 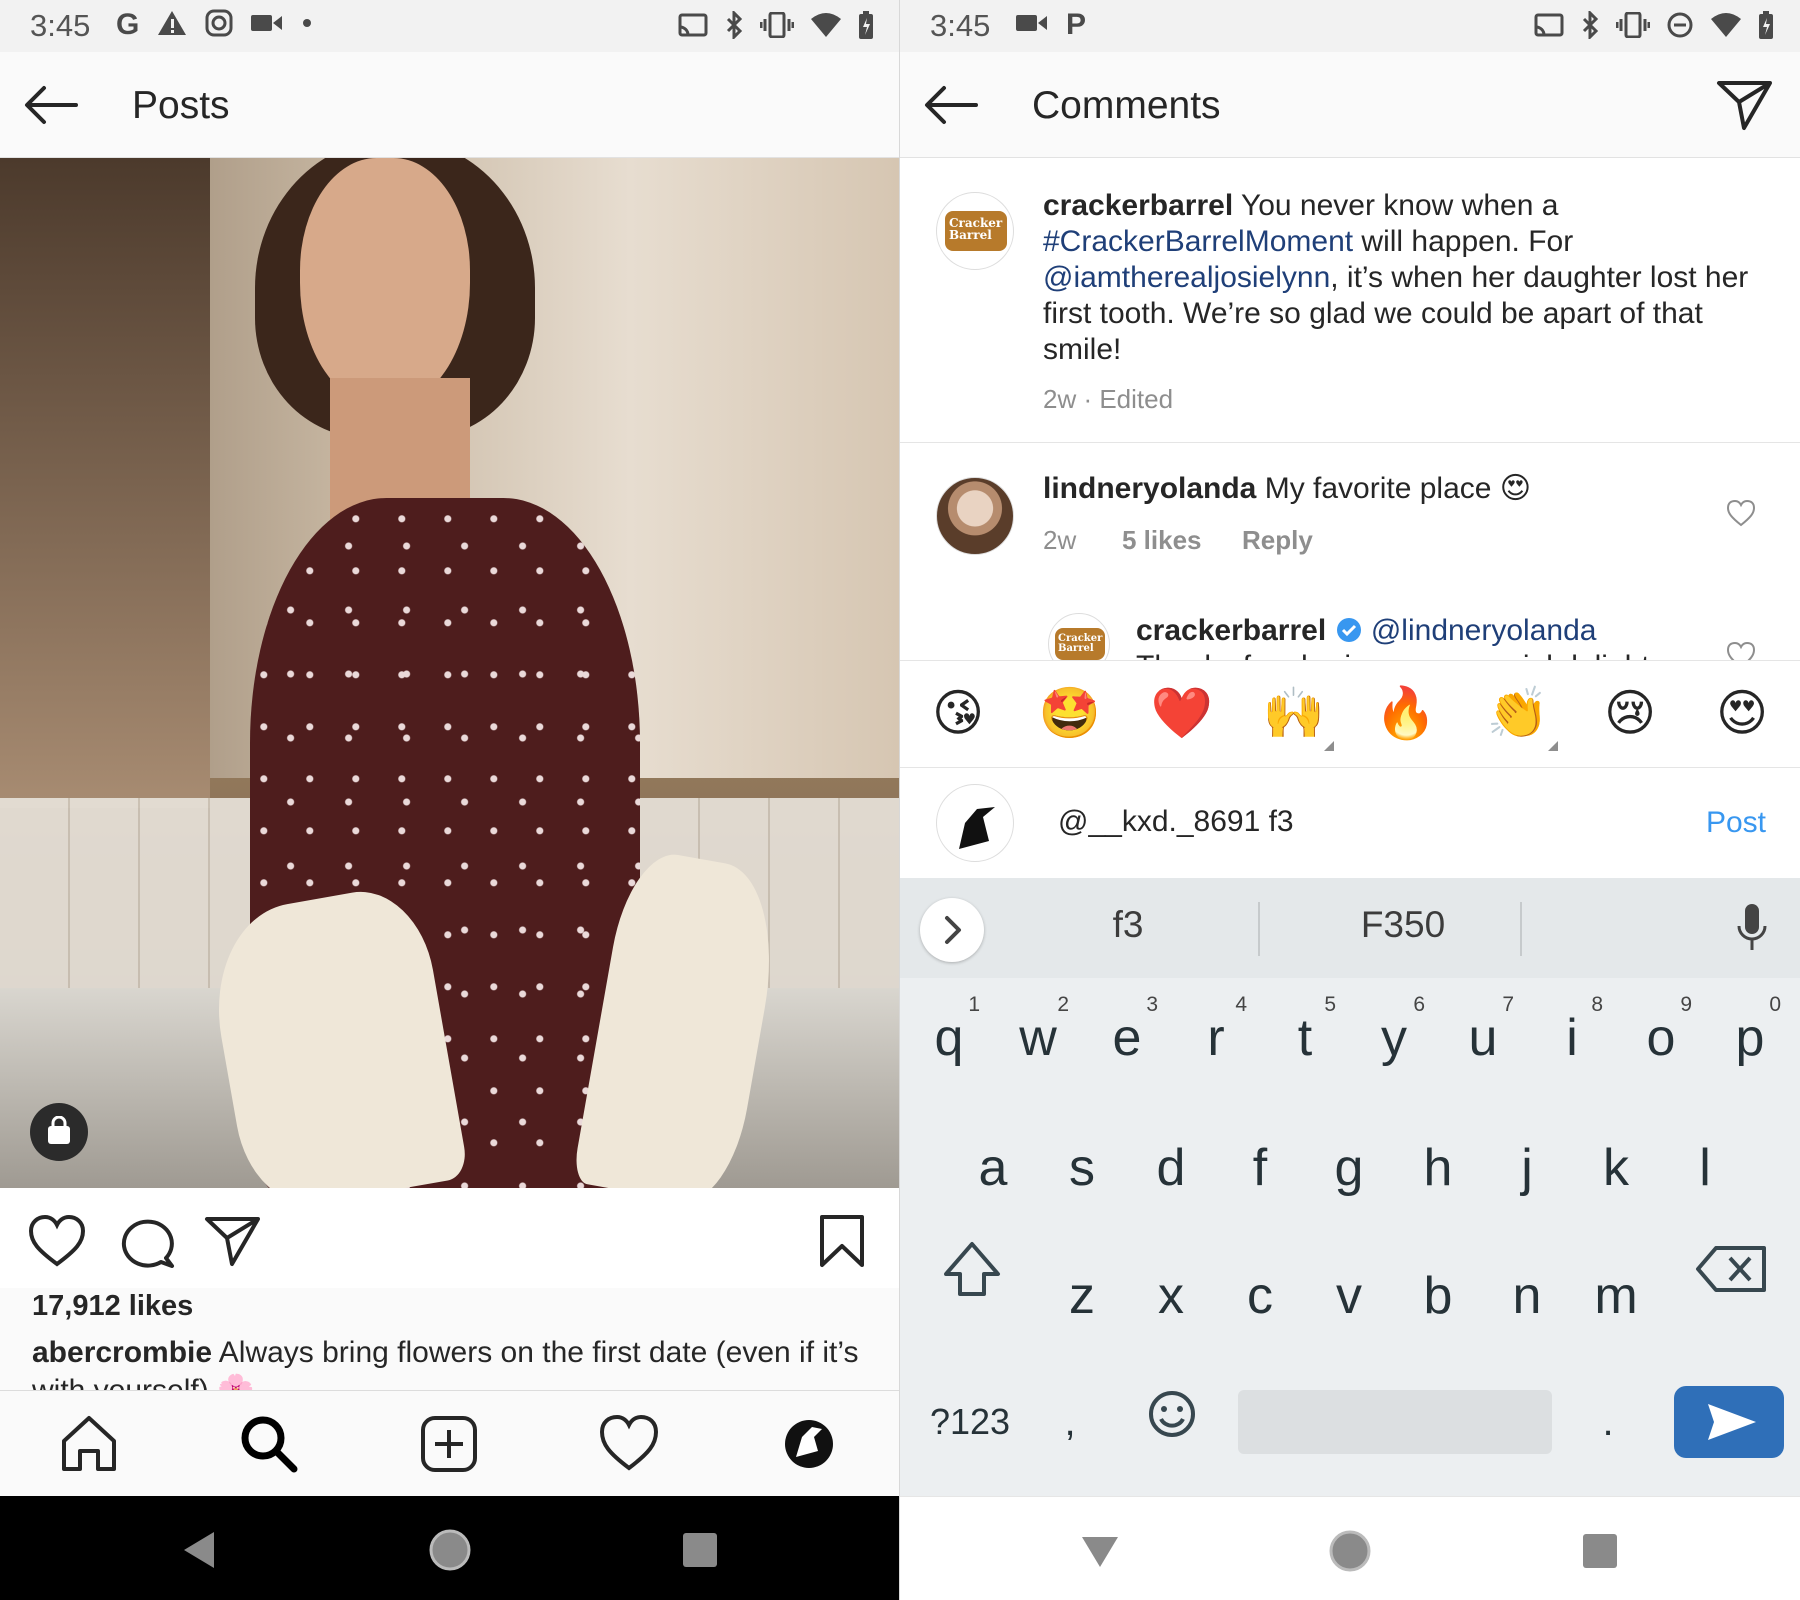 What do you see at coordinates (1752, 928) in the screenshot?
I see `microphone-icon` at bounding box center [1752, 928].